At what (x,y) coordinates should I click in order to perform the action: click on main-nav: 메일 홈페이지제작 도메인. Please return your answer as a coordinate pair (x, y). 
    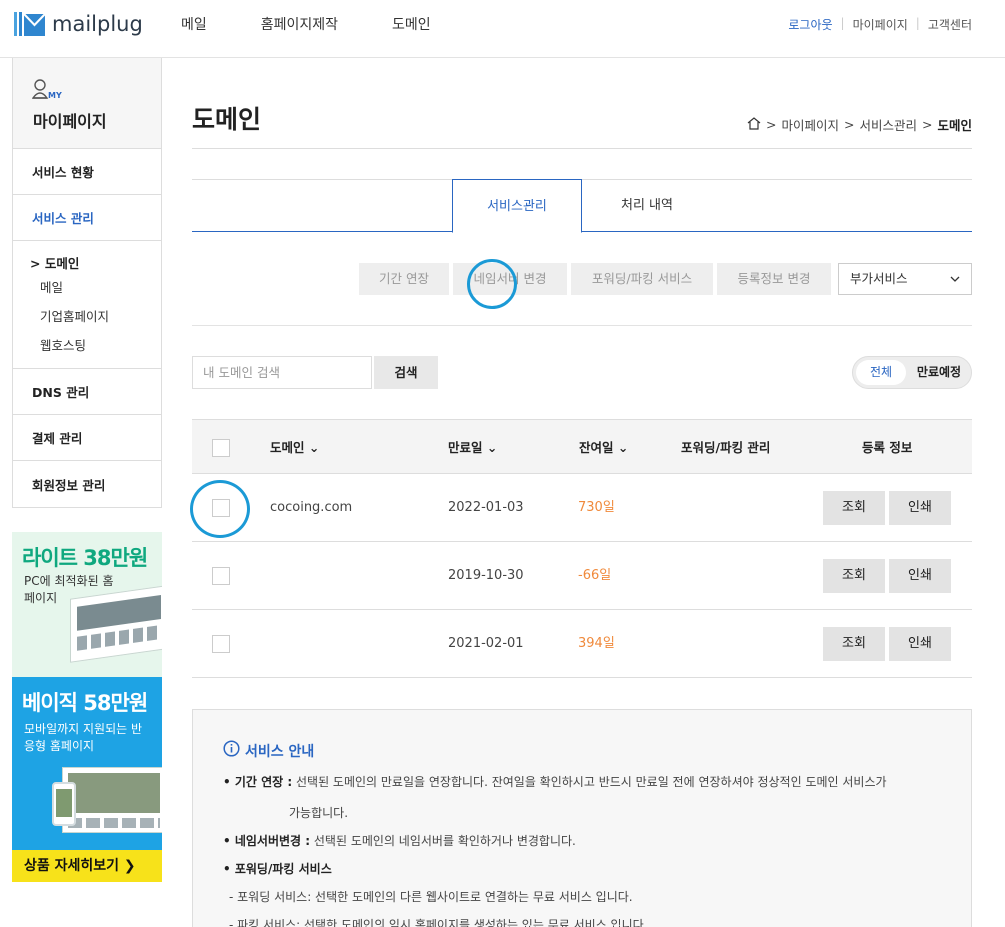
    Looking at the image, I should click on (333, 24).